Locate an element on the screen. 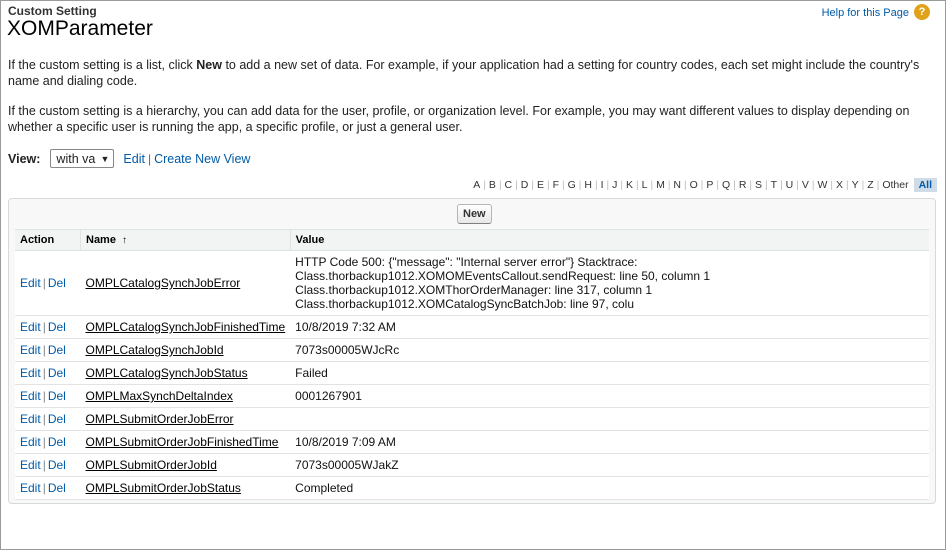 This screenshot has width=946, height=550. setting-name-link: OMPLSubmitOrderJobId is located at coordinates (151, 465).